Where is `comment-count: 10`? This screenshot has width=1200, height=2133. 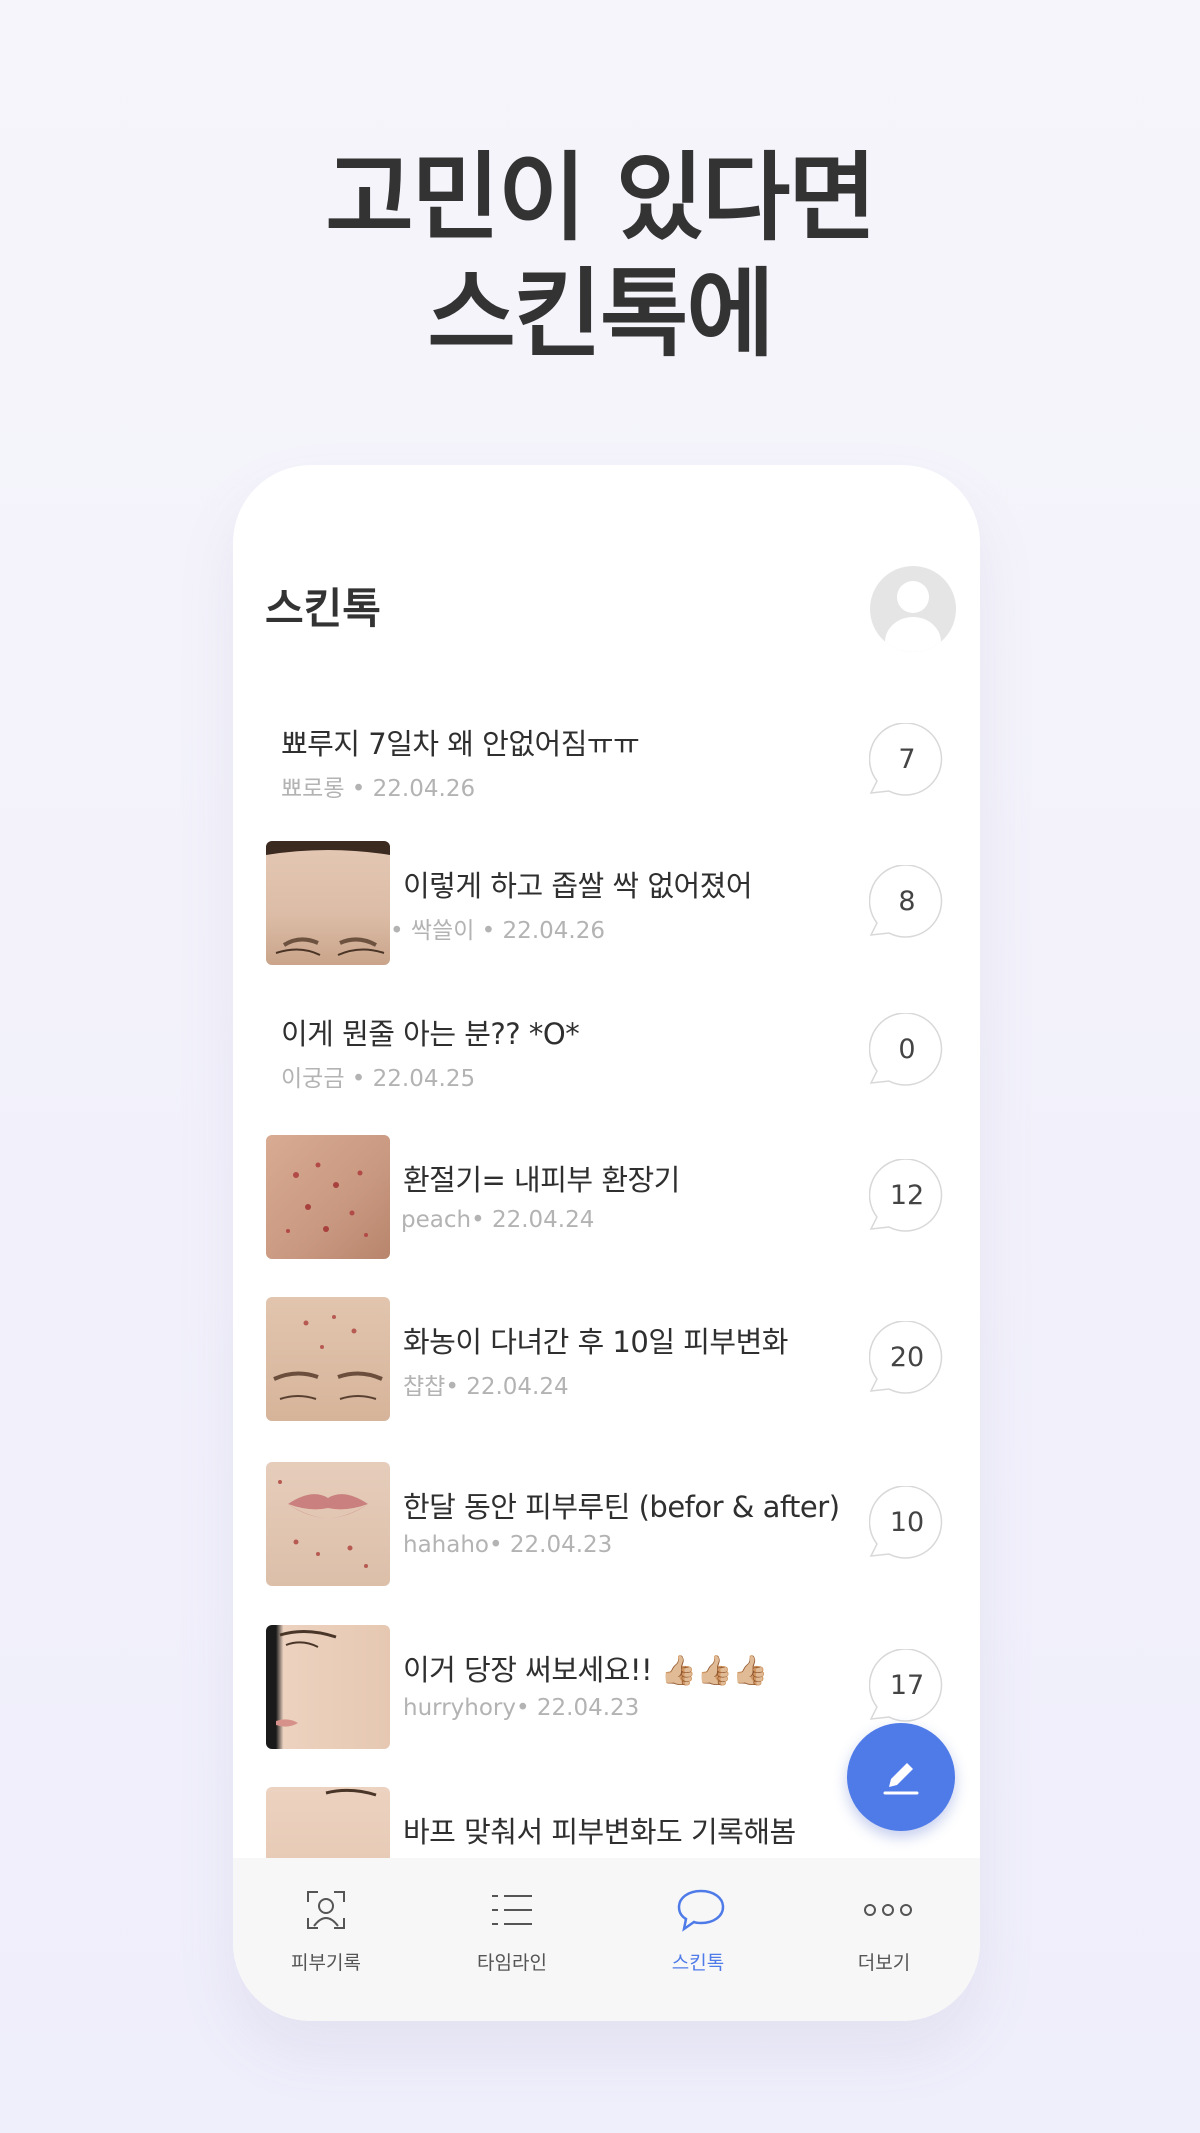
comment-count: 10 is located at coordinates (907, 1522).